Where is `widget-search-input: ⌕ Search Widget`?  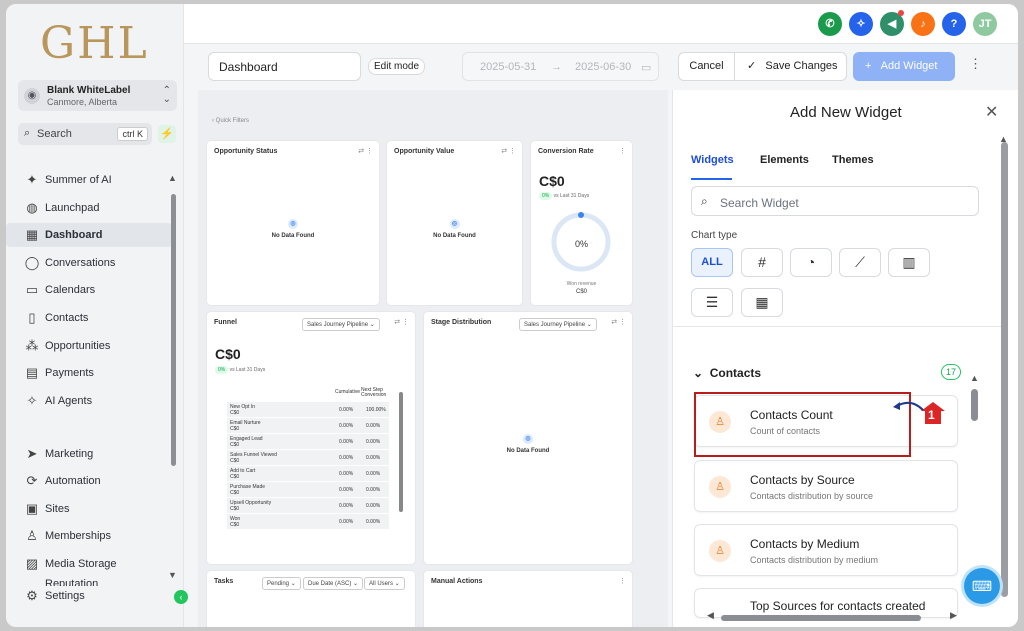 widget-search-input: ⌕ Search Widget is located at coordinates (835, 201).